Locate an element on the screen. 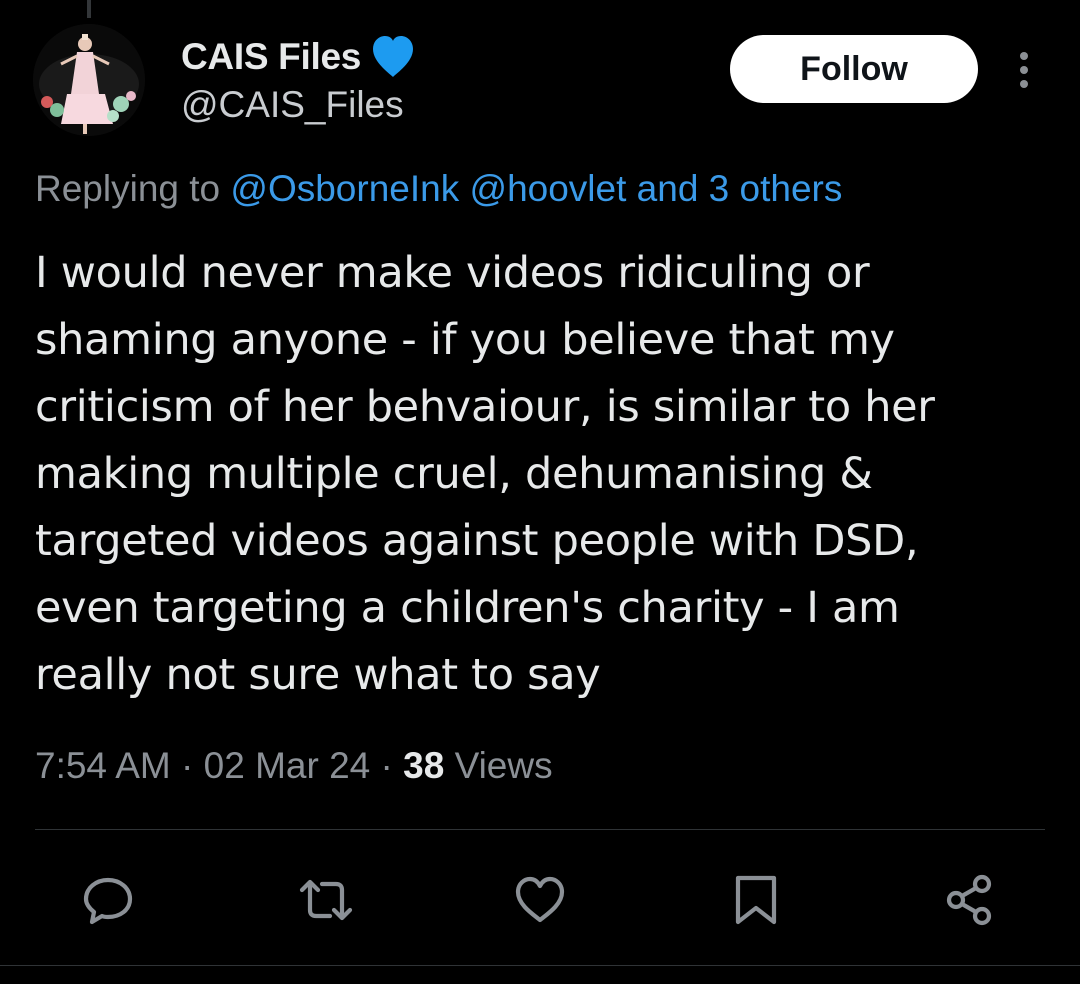 The image size is (1080, 984). heart-icon is located at coordinates (540, 900).